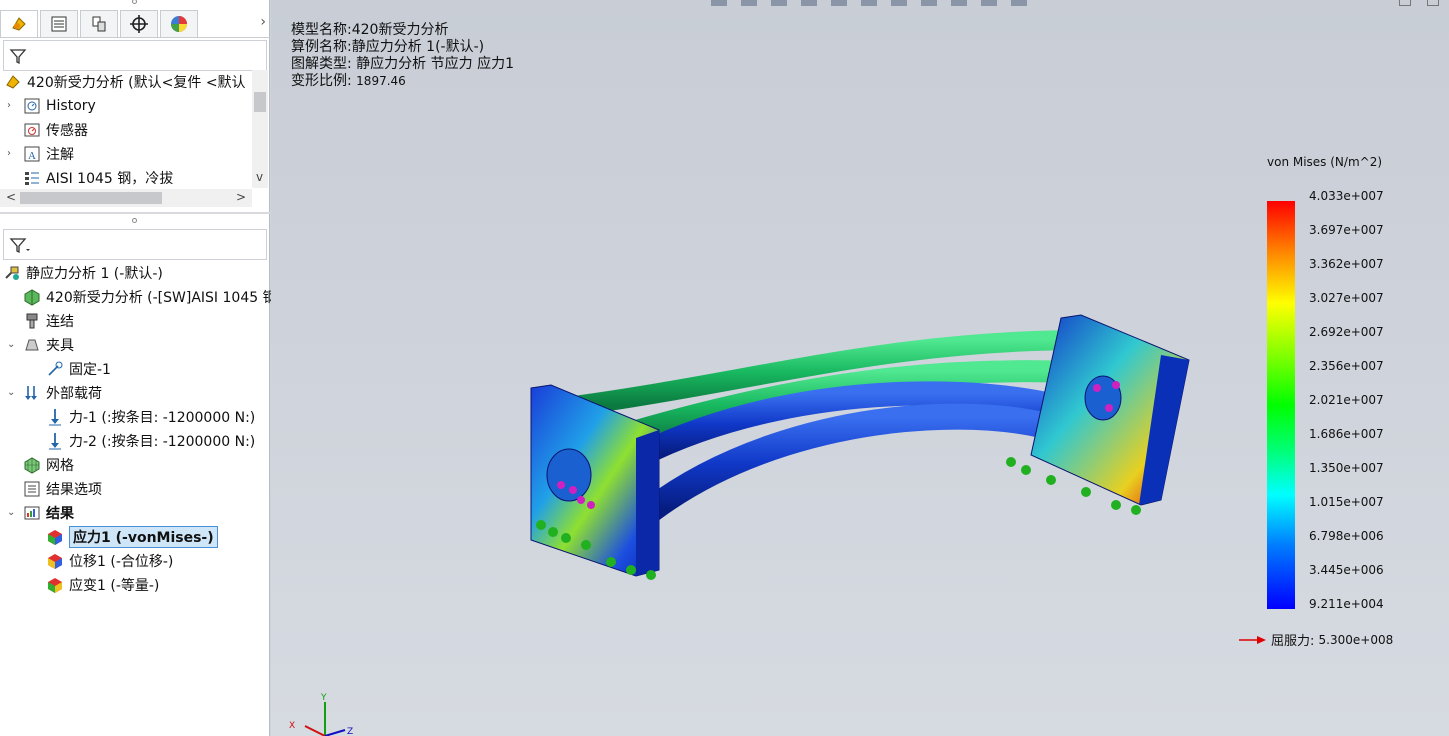 The height and width of the screenshot is (736, 1449). Describe the element at coordinates (989, 3) in the screenshot. I see `apply-scene-icon` at that location.